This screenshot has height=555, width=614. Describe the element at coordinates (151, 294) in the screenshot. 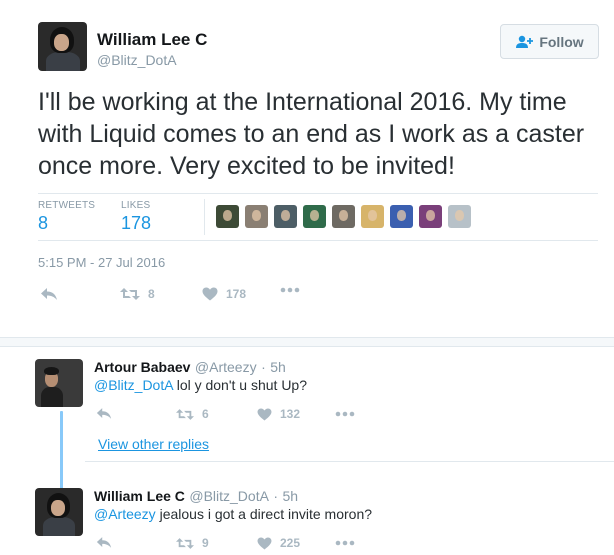

I see `retweet-count: 8` at that location.